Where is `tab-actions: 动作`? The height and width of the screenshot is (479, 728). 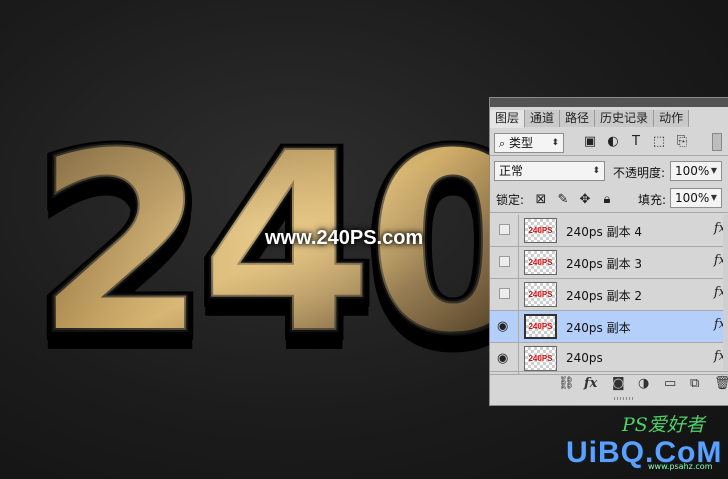
tab-actions: 动作 is located at coordinates (672, 118).